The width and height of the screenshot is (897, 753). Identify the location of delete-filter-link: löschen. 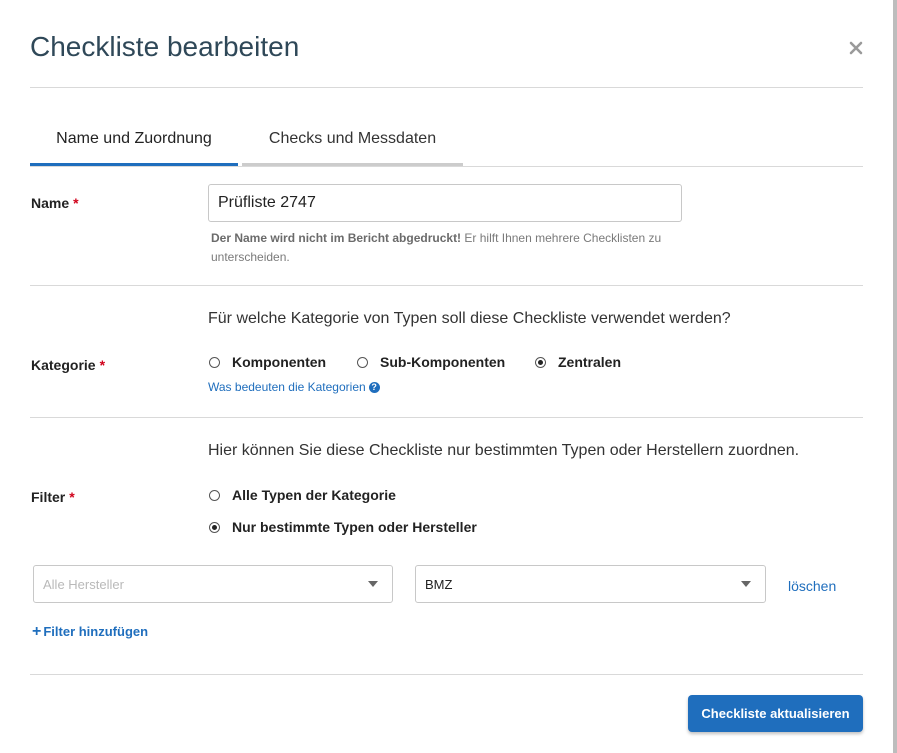
(812, 586).